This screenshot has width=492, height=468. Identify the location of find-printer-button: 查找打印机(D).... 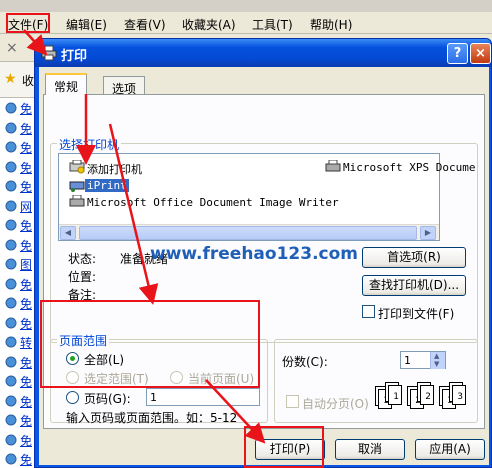
(414, 285).